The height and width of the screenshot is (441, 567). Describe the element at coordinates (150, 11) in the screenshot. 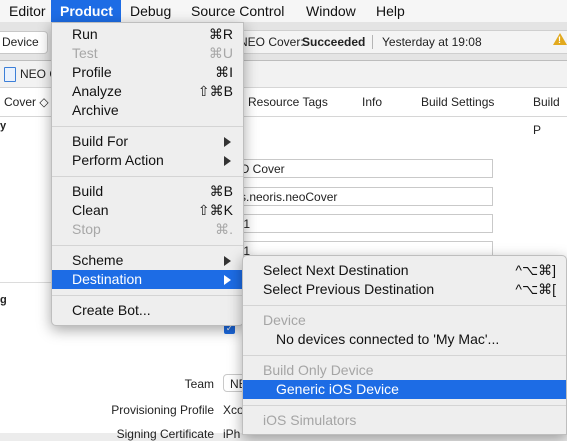

I see `menu-debug: Debug` at that location.